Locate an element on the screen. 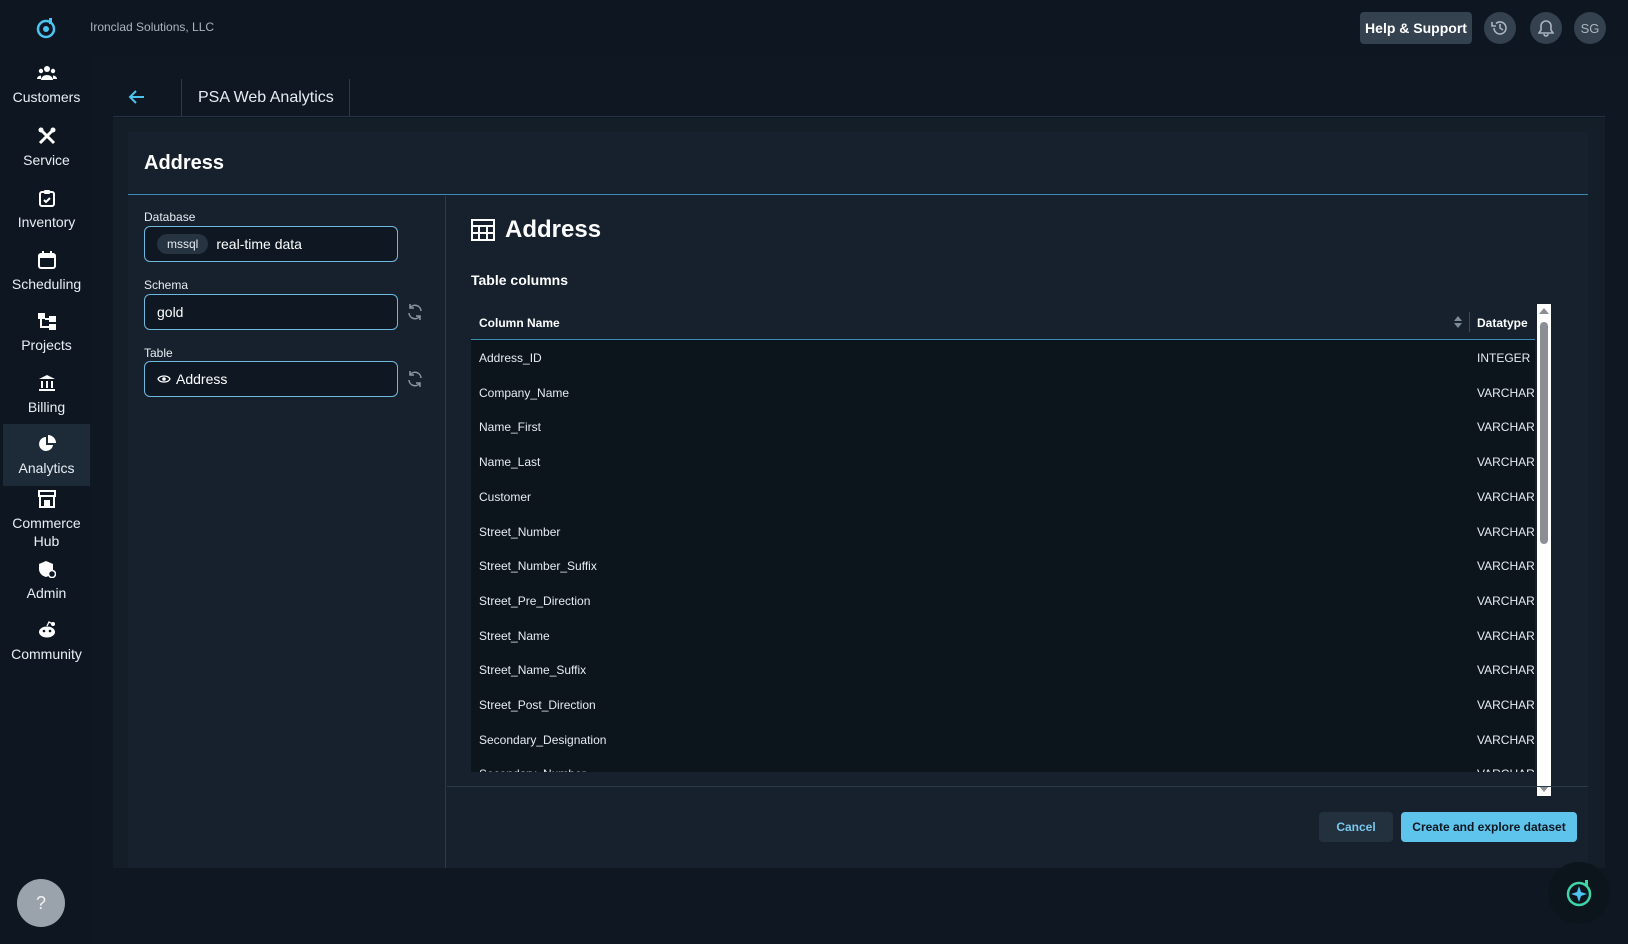  help-support-button: Help & Support is located at coordinates (1416, 28).